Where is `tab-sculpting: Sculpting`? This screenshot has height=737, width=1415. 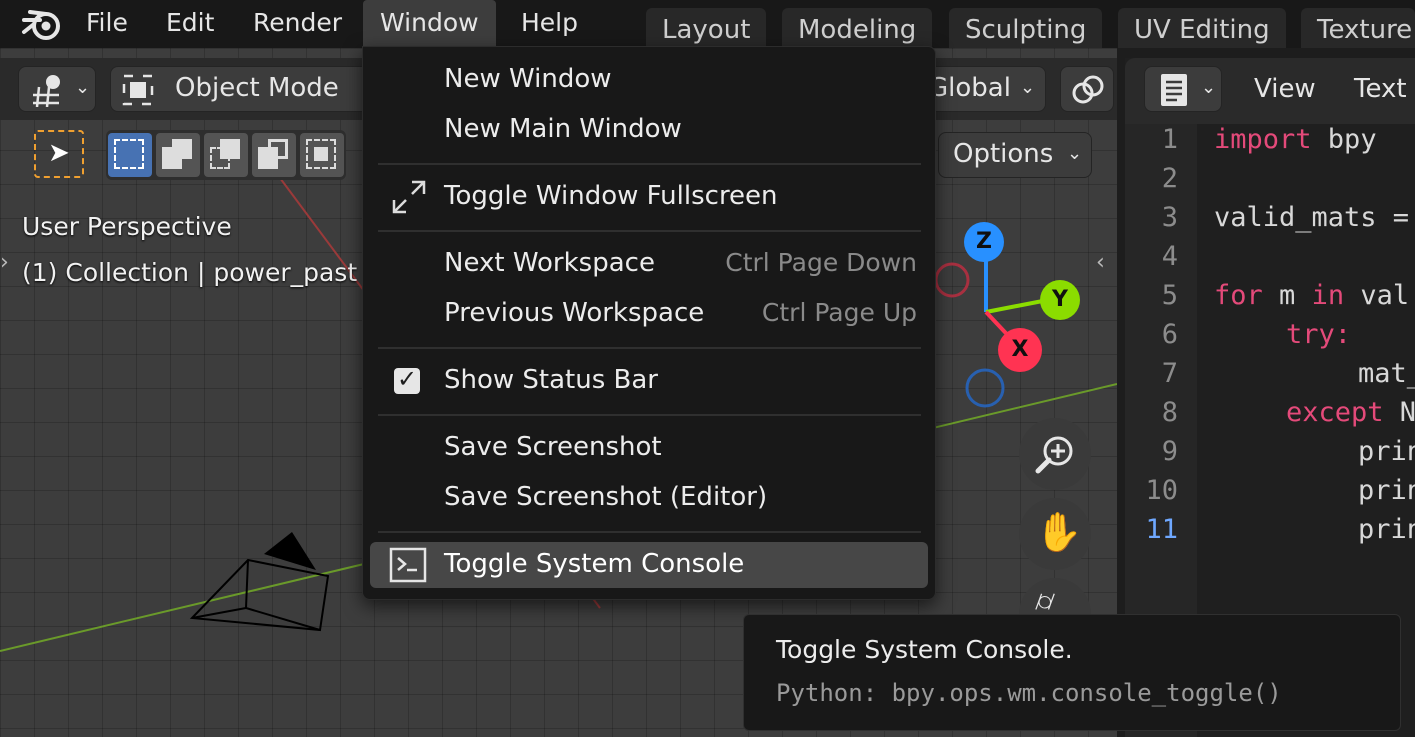 tab-sculpting: Sculpting is located at coordinates (1026, 28).